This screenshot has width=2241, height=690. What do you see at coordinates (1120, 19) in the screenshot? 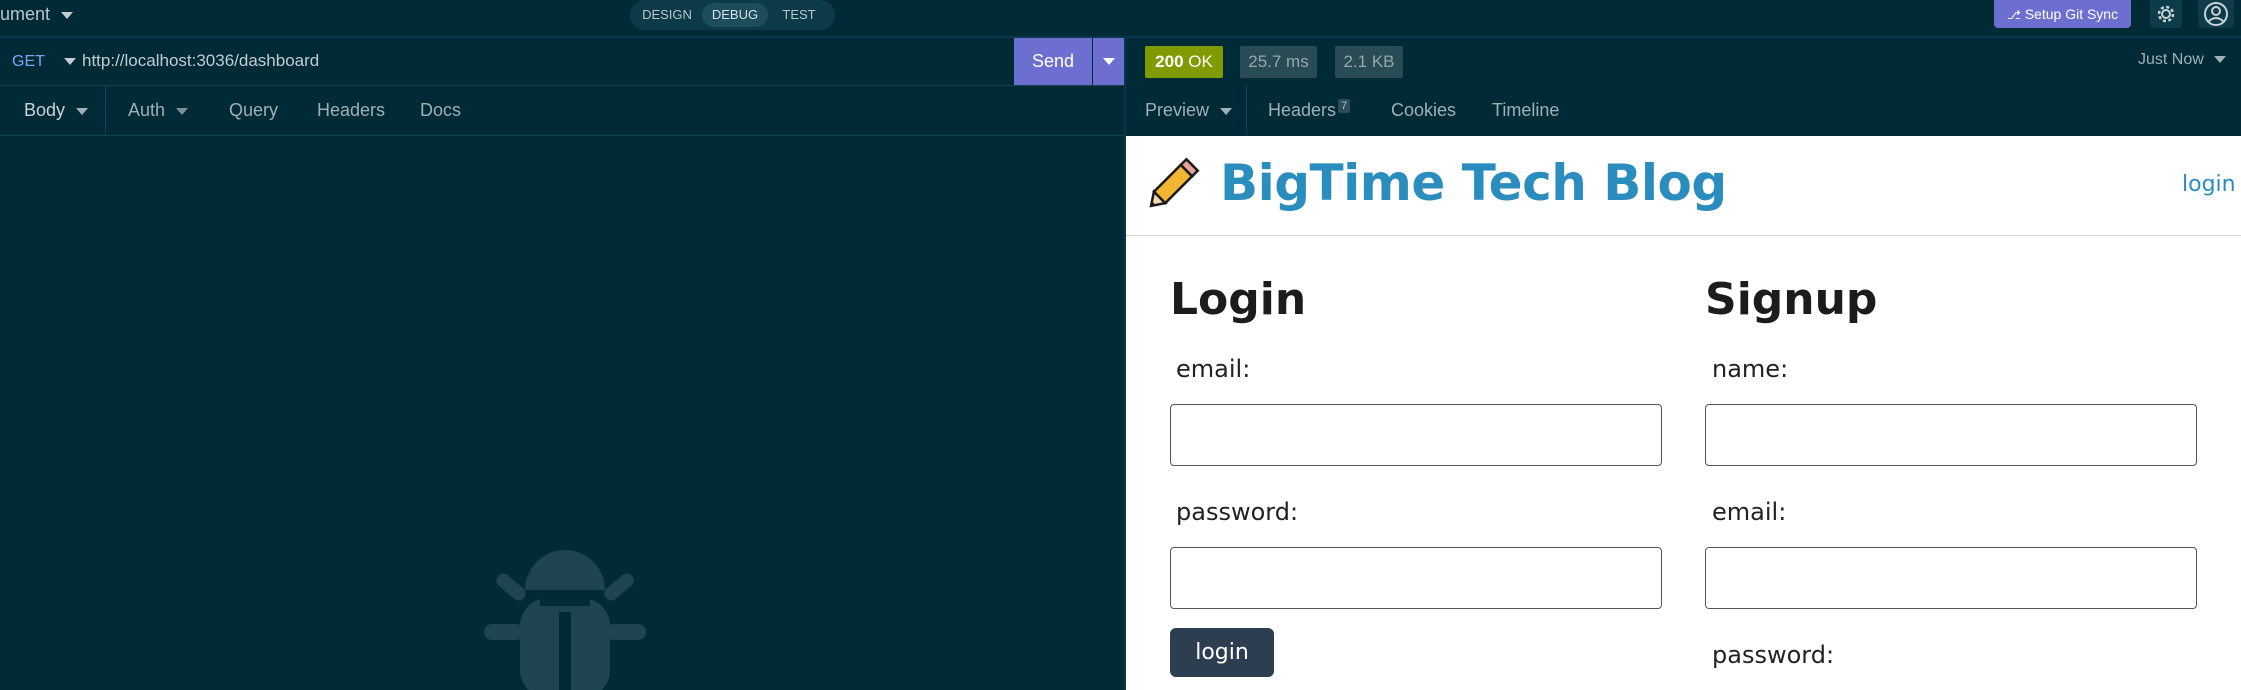
I see `top-bar` at bounding box center [1120, 19].